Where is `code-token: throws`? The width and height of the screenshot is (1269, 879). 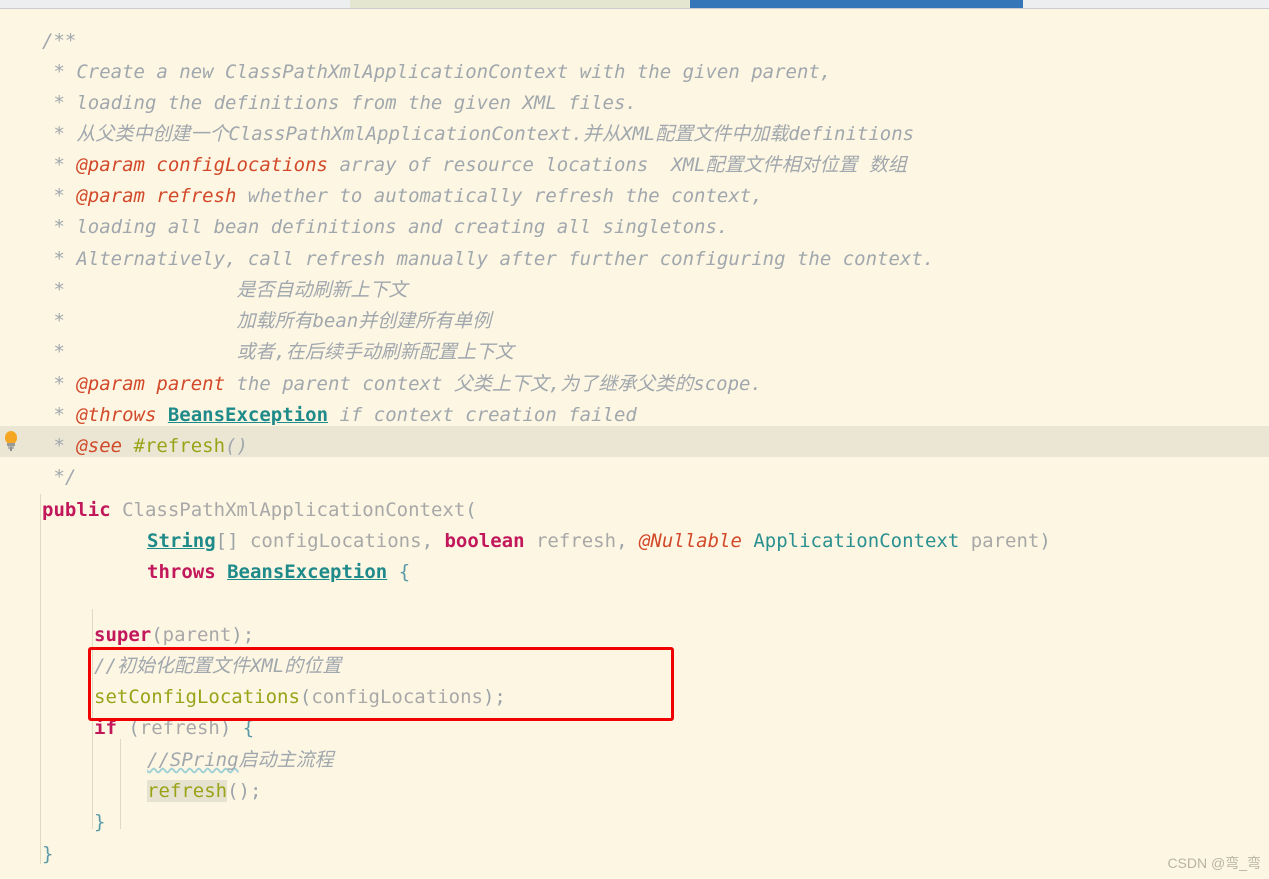 code-token: throws is located at coordinates (181, 572).